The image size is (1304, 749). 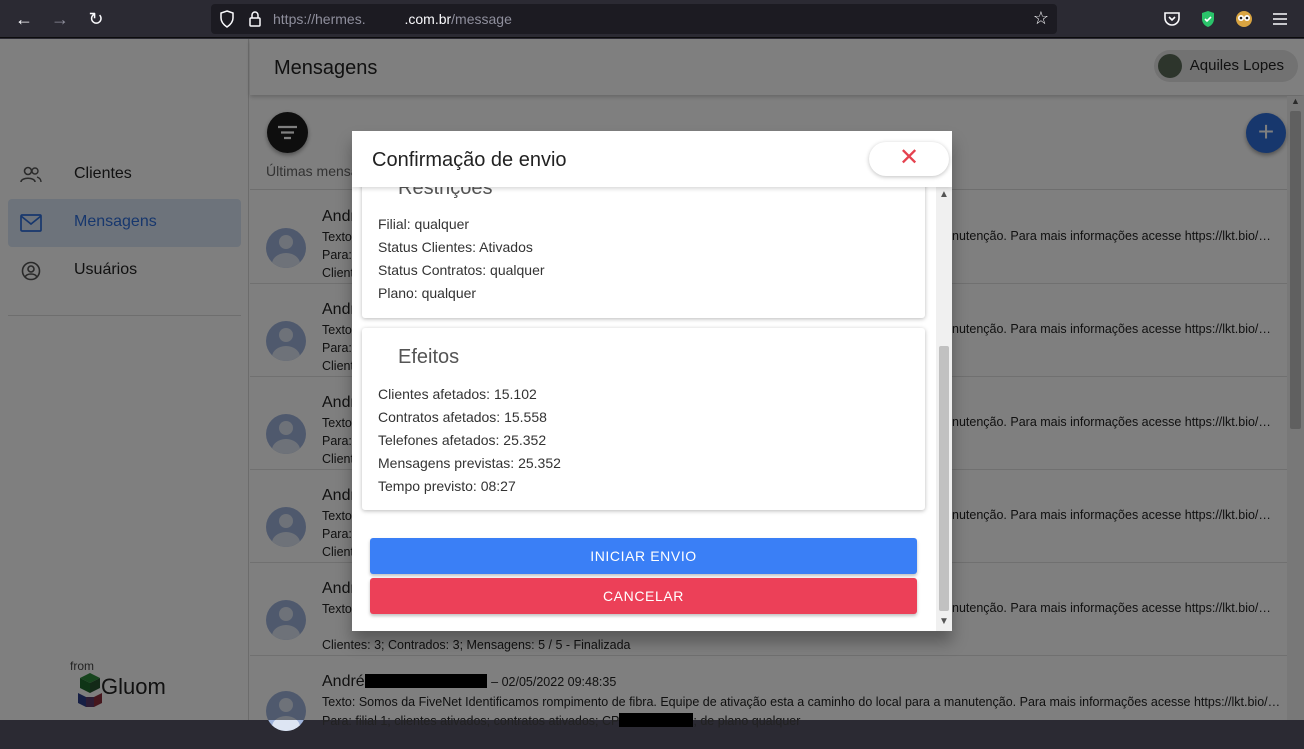 I want to click on url-prefix: https://hermes., so click(x=319, y=19).